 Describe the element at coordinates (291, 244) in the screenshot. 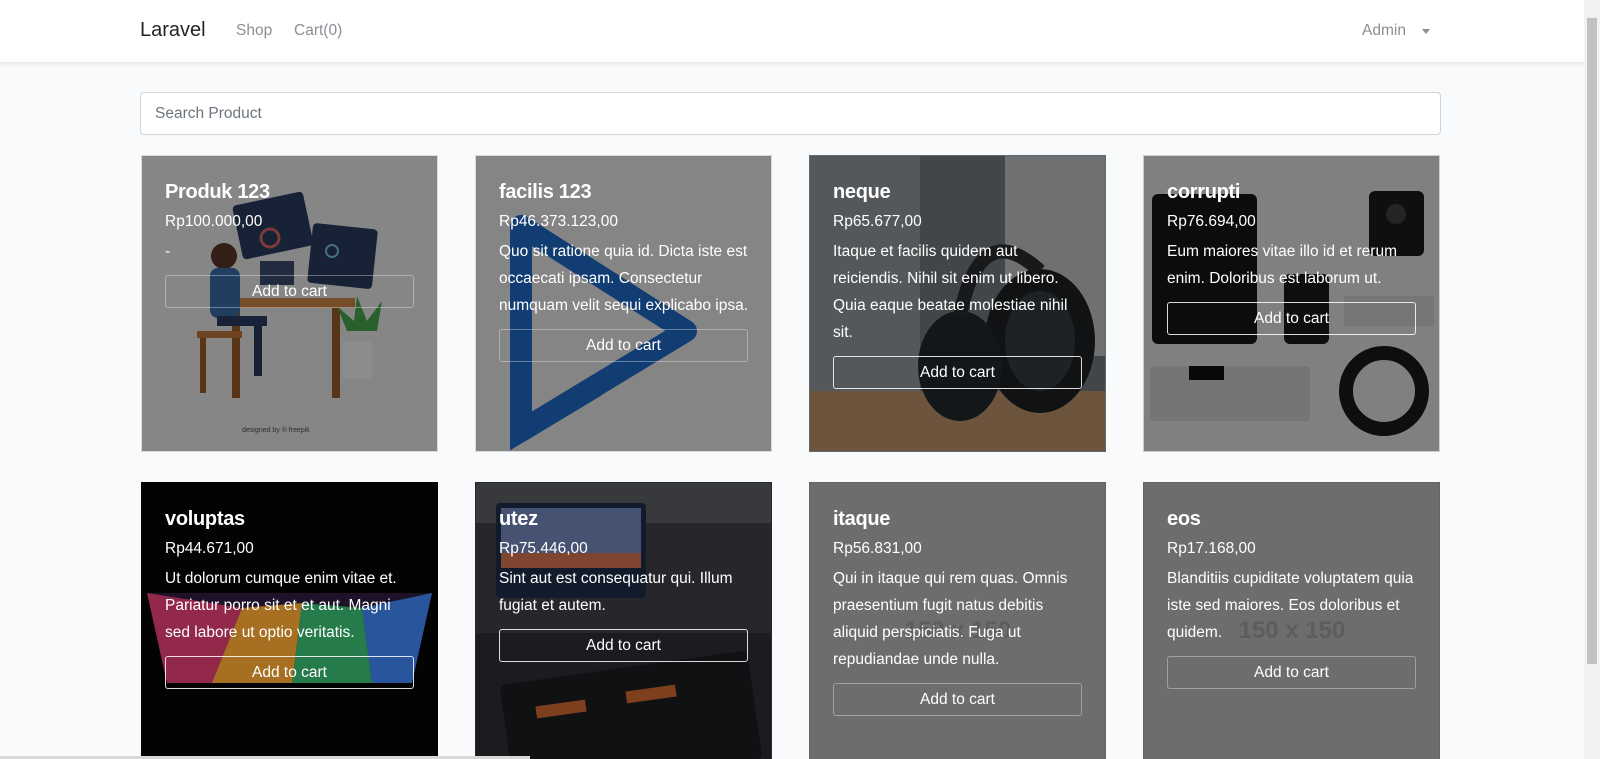

I see `card-body: Produk 123 Rp100.000,00 - Add to cart` at that location.